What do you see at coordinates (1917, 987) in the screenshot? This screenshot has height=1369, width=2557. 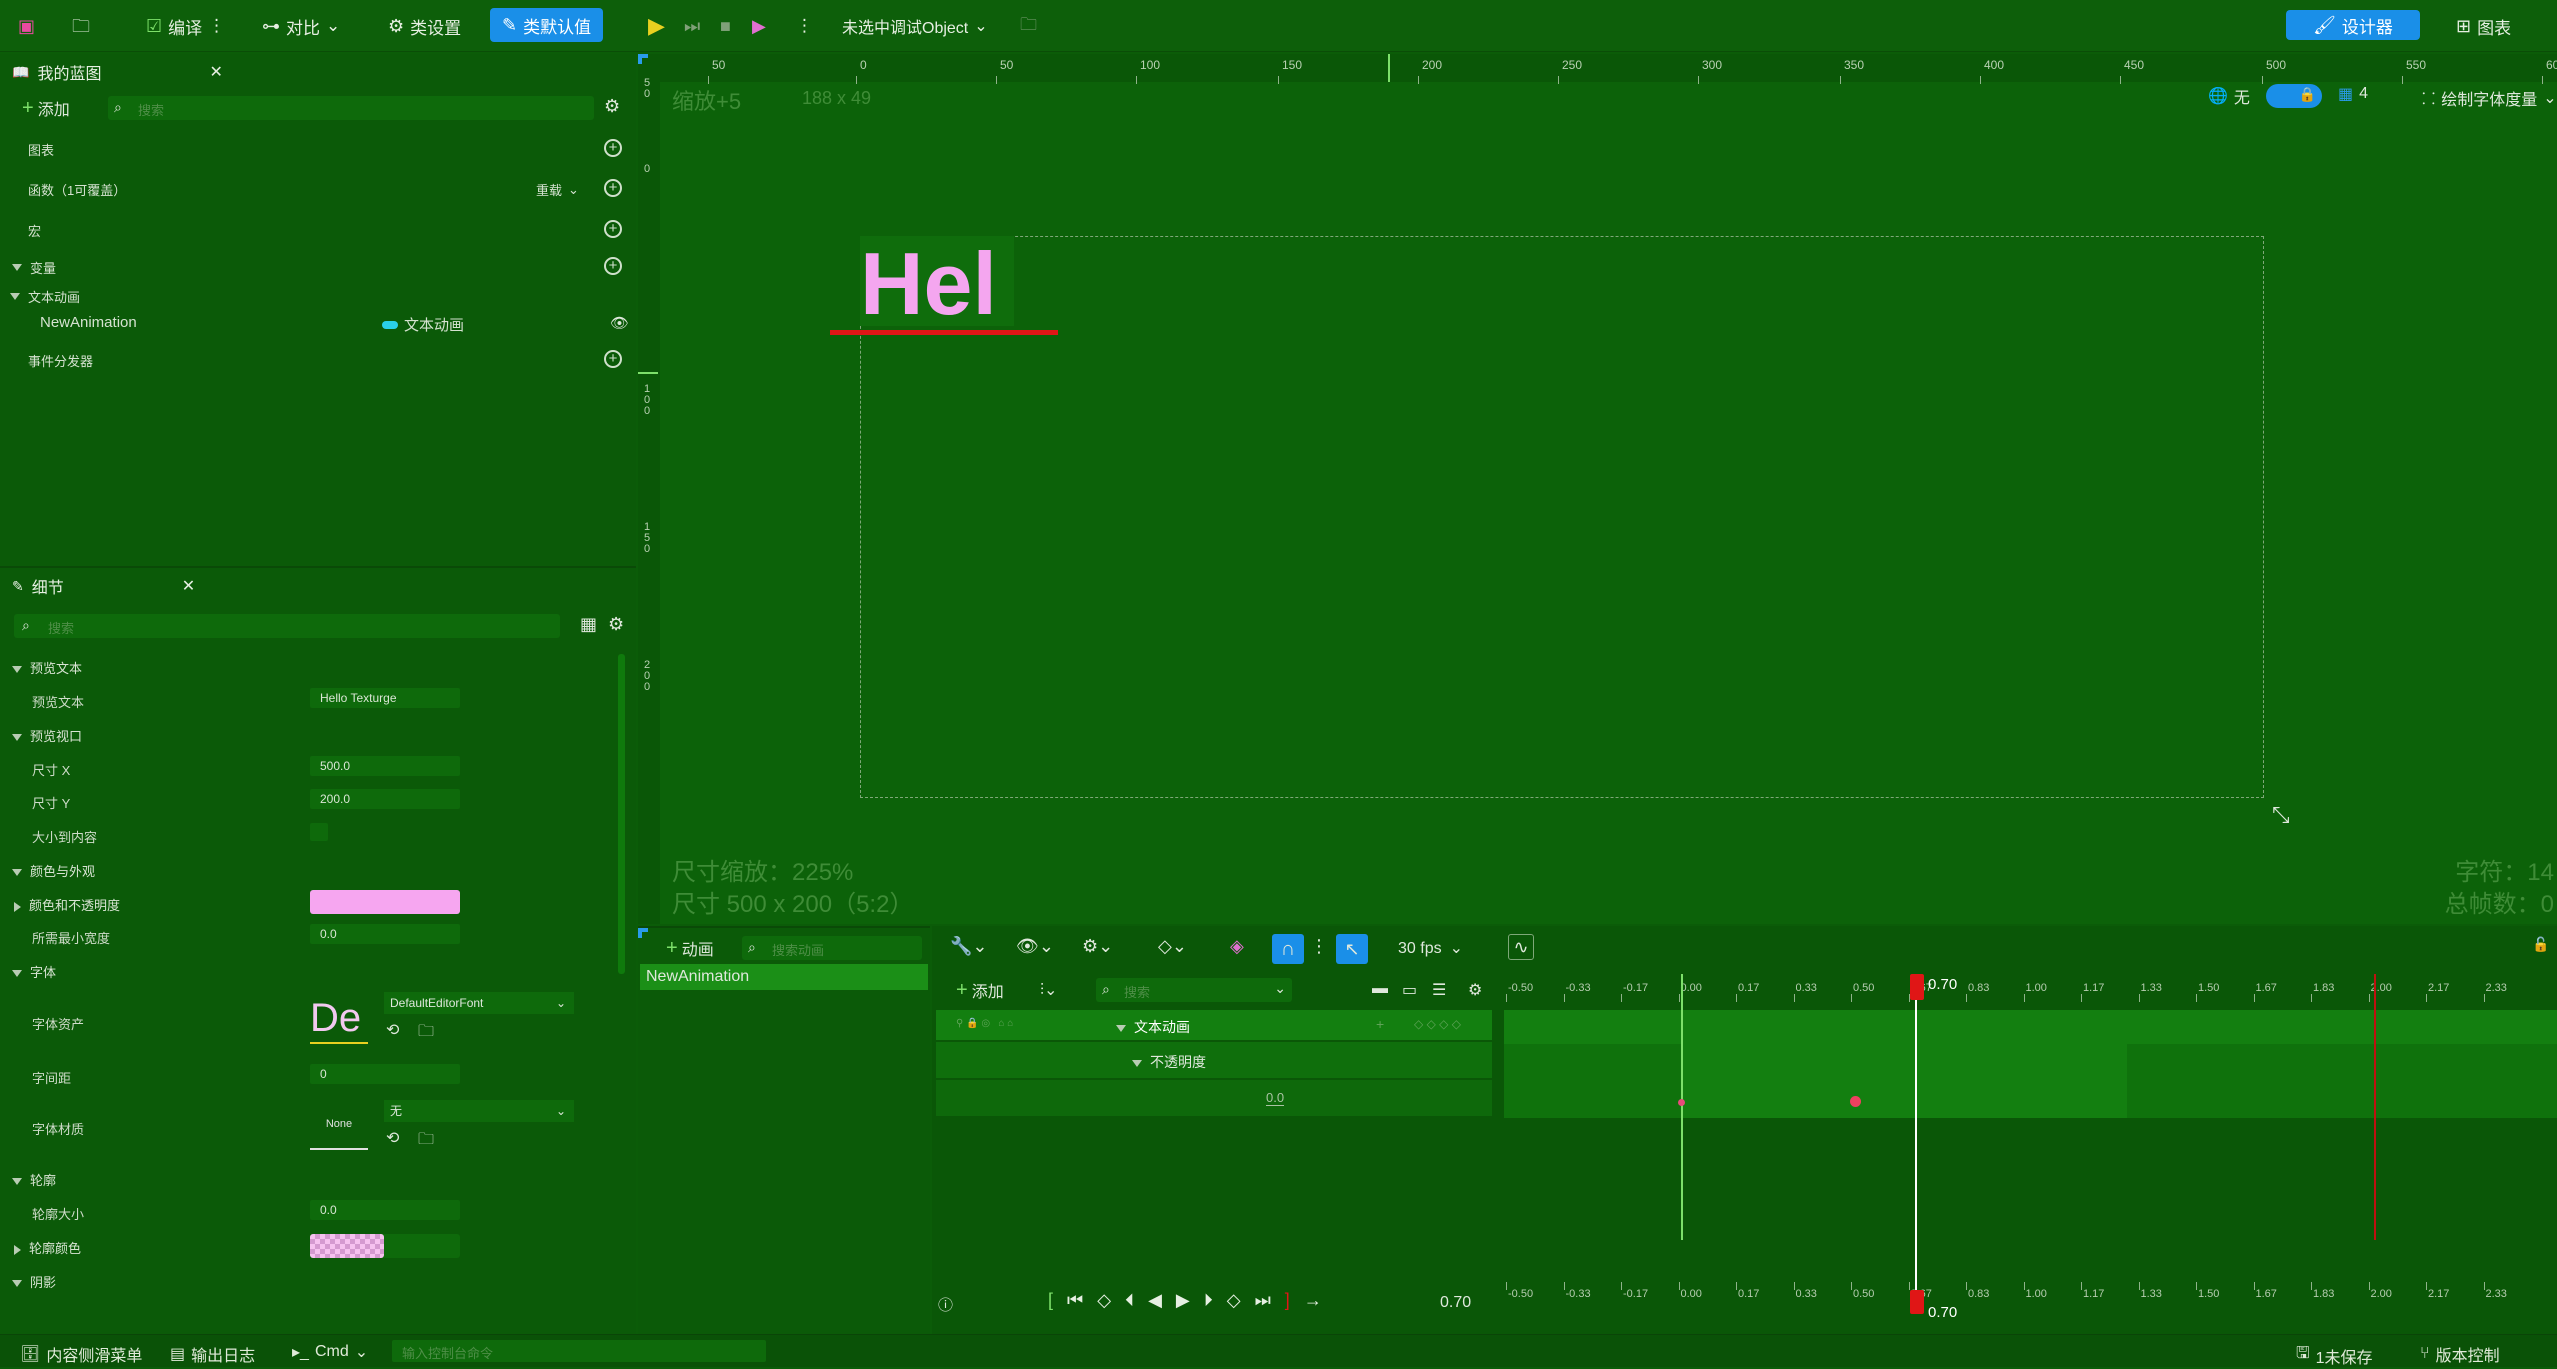 I see `playhead-handle-top` at bounding box center [1917, 987].